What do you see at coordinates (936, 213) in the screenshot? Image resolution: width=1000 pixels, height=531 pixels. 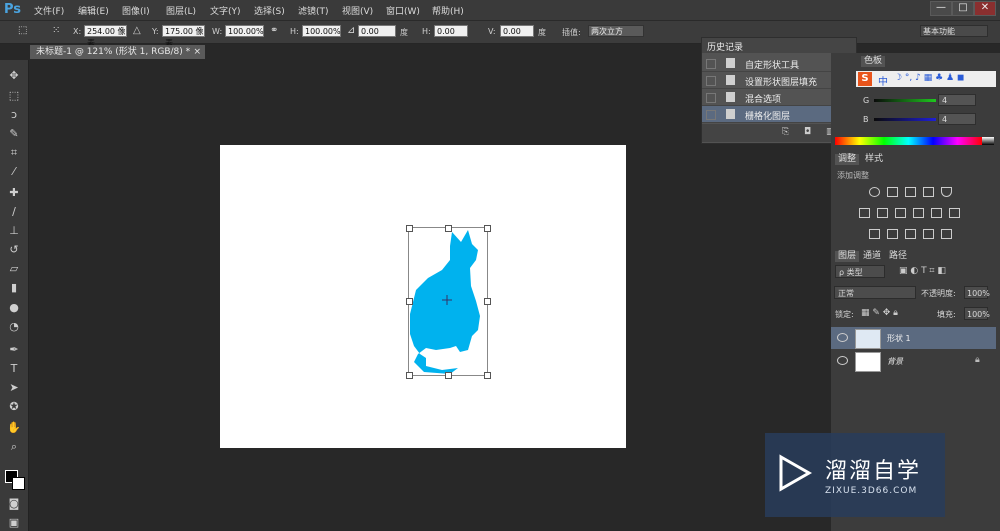 I see `channel-mixer-icon` at bounding box center [936, 213].